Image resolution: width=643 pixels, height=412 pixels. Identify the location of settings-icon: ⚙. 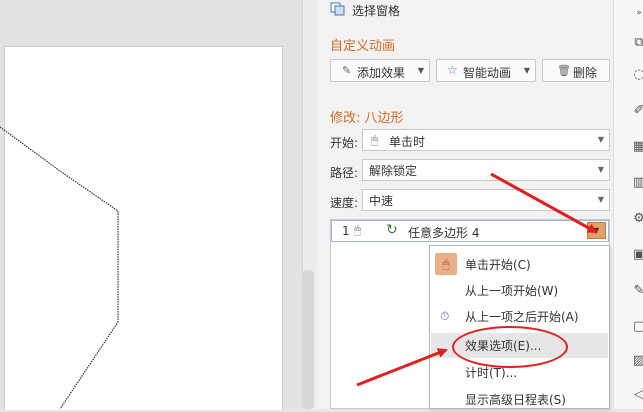
(637, 219).